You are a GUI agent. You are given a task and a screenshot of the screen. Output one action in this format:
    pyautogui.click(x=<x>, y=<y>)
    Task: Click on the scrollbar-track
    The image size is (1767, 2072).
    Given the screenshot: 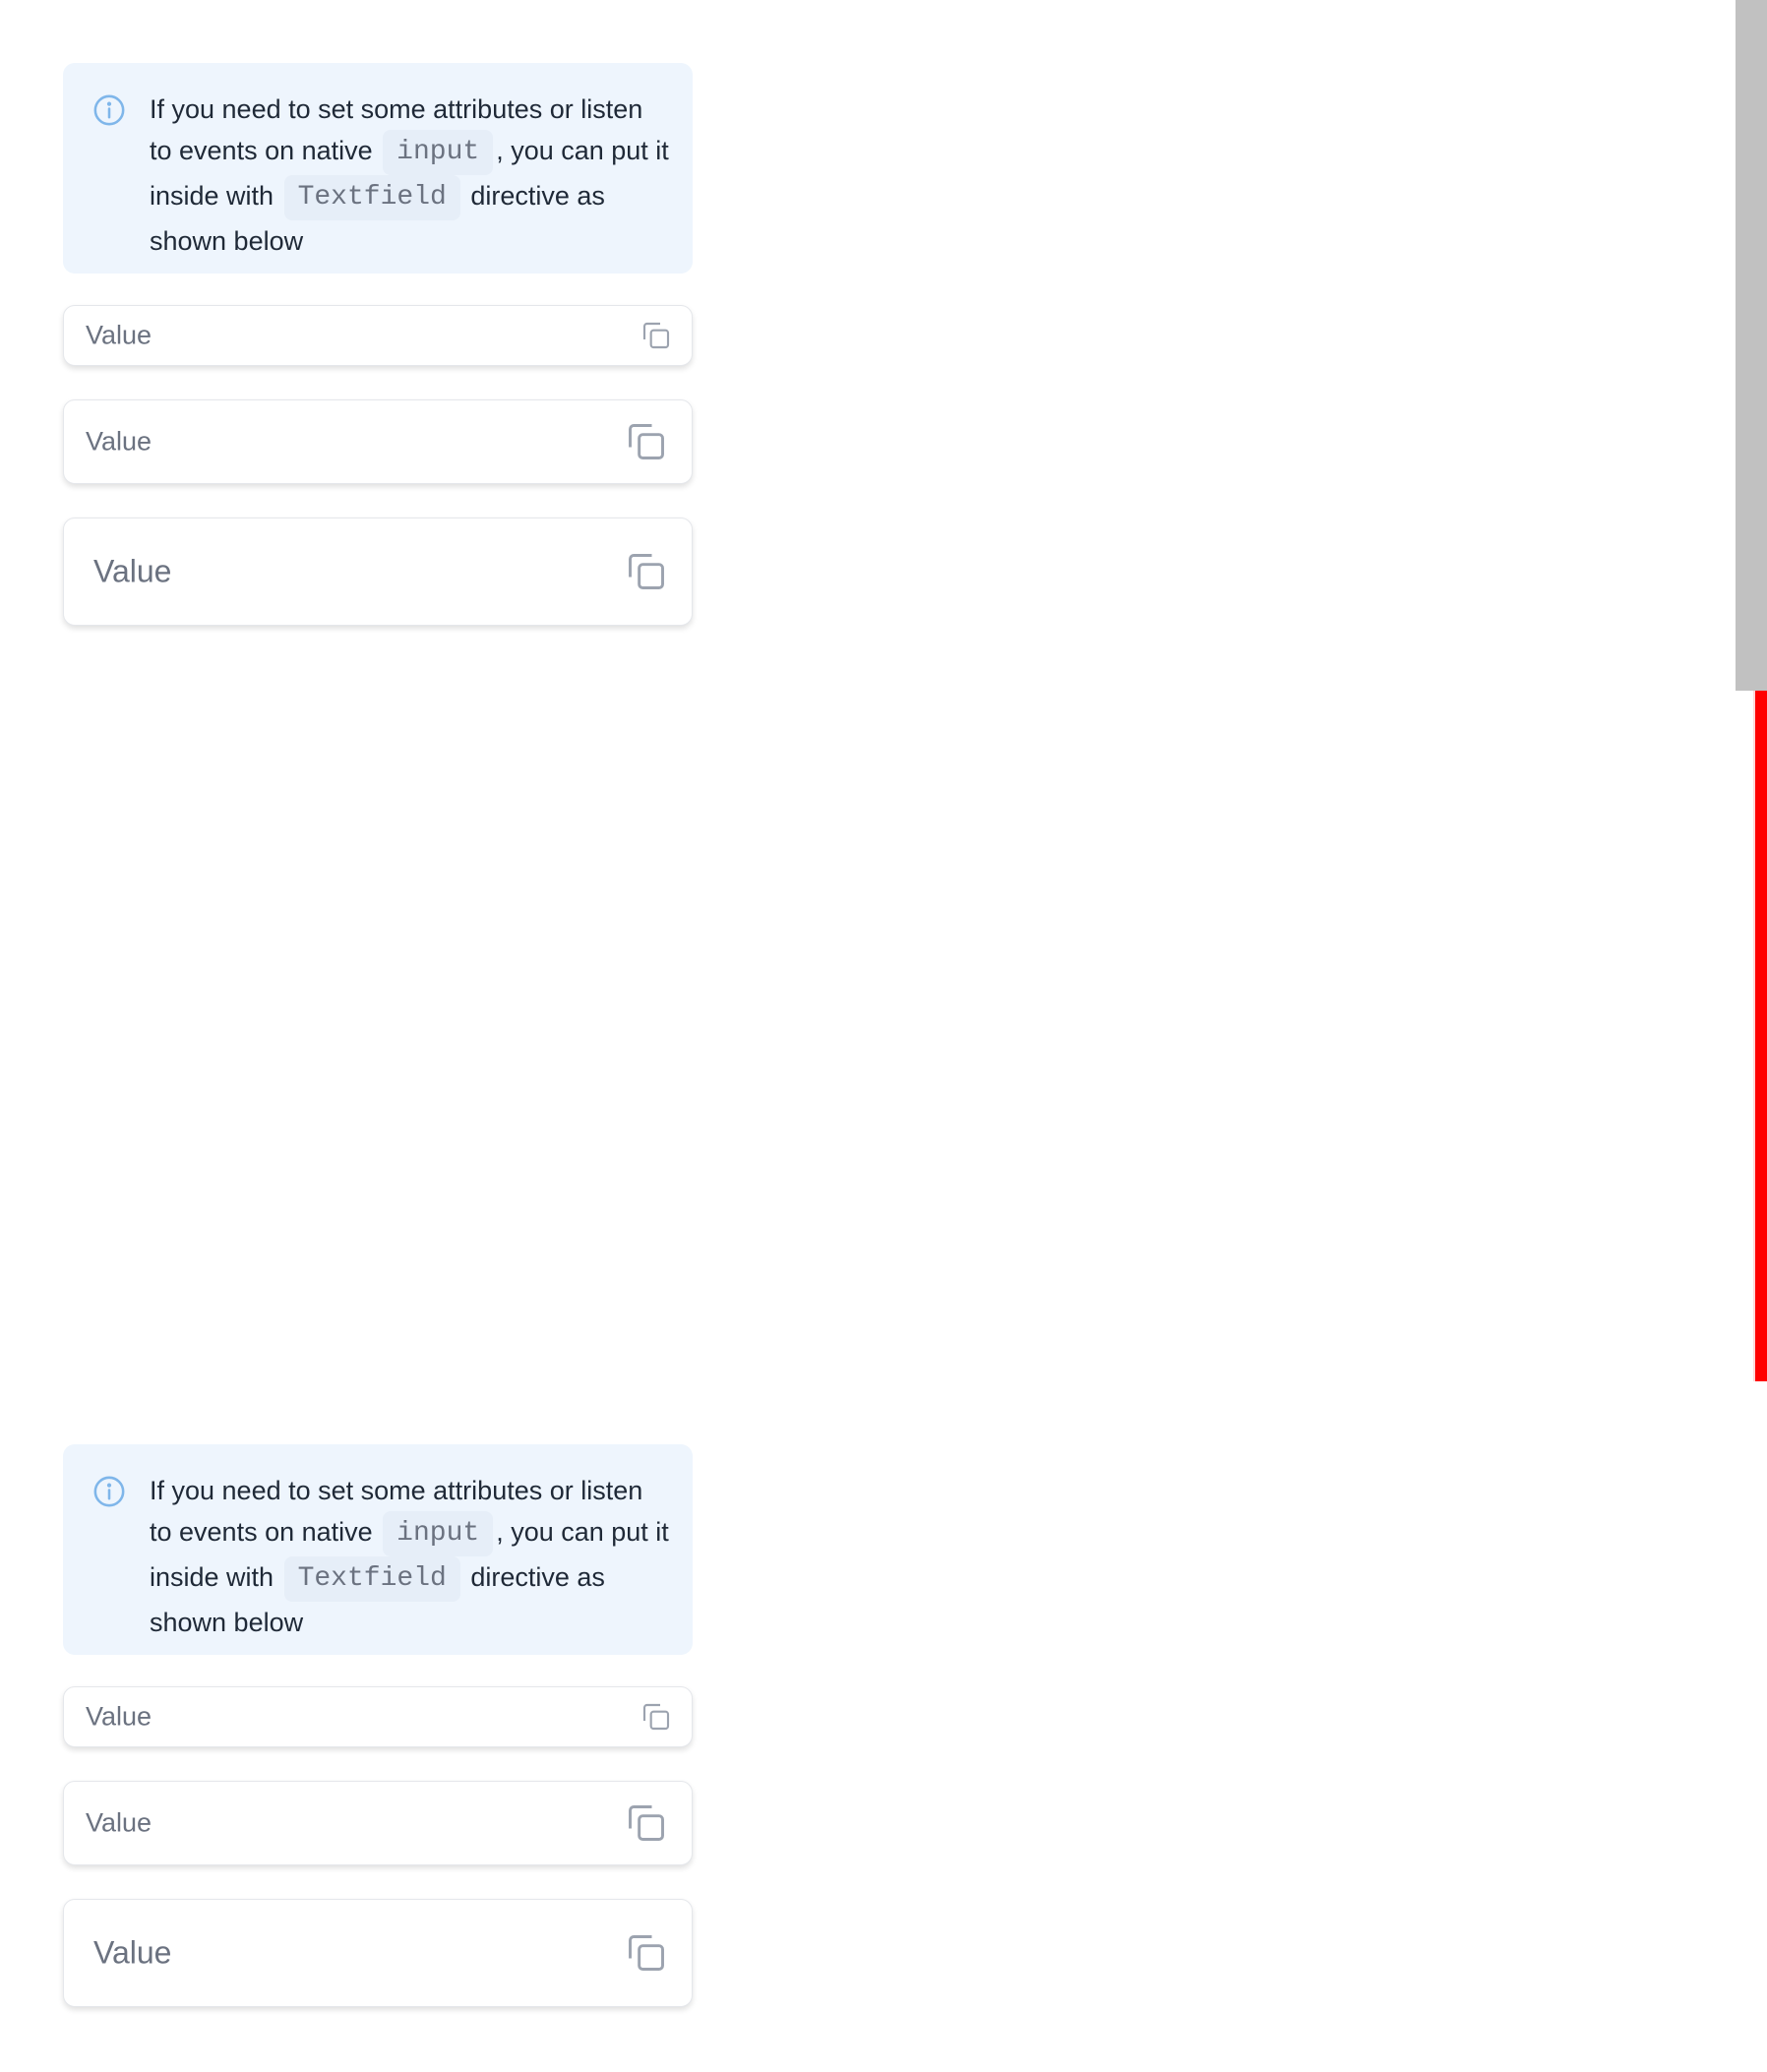 What is the action you would take?
    pyautogui.click(x=1751, y=345)
    